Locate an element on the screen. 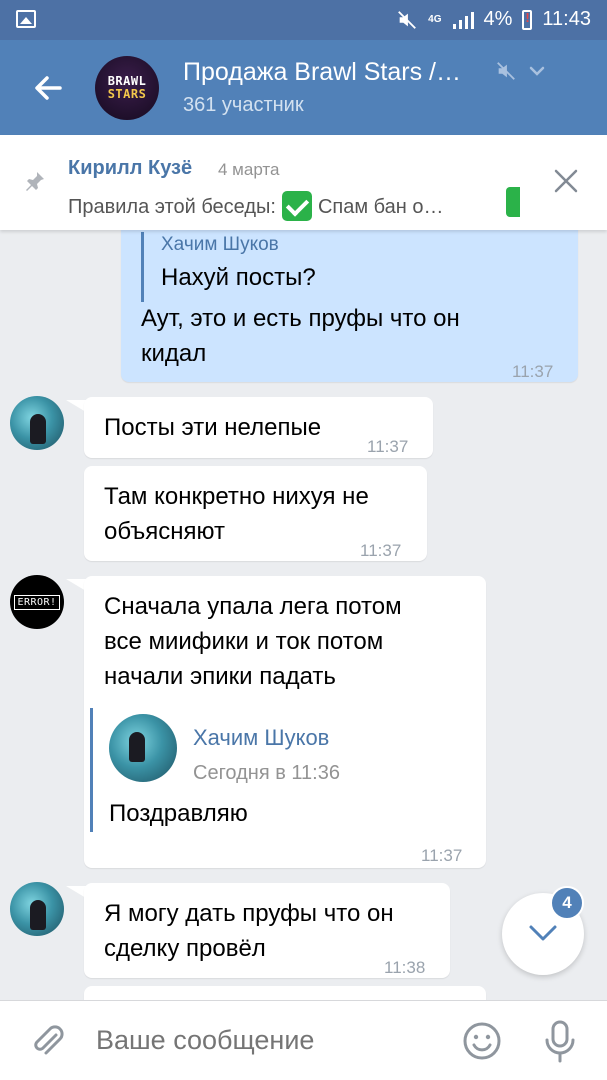 Image resolution: width=607 pixels, height=1080 pixels. incoming-message: Там конкретно нихуя не объясняют 11:37 is located at coordinates (255, 513).